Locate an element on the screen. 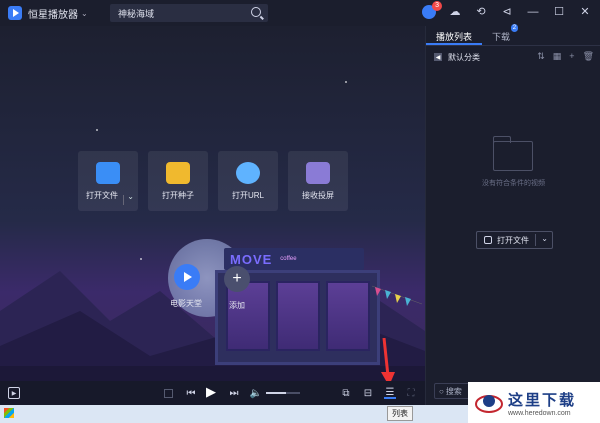  watermark-text: 这里下载 www.heredown.com is located at coordinates (542, 403).